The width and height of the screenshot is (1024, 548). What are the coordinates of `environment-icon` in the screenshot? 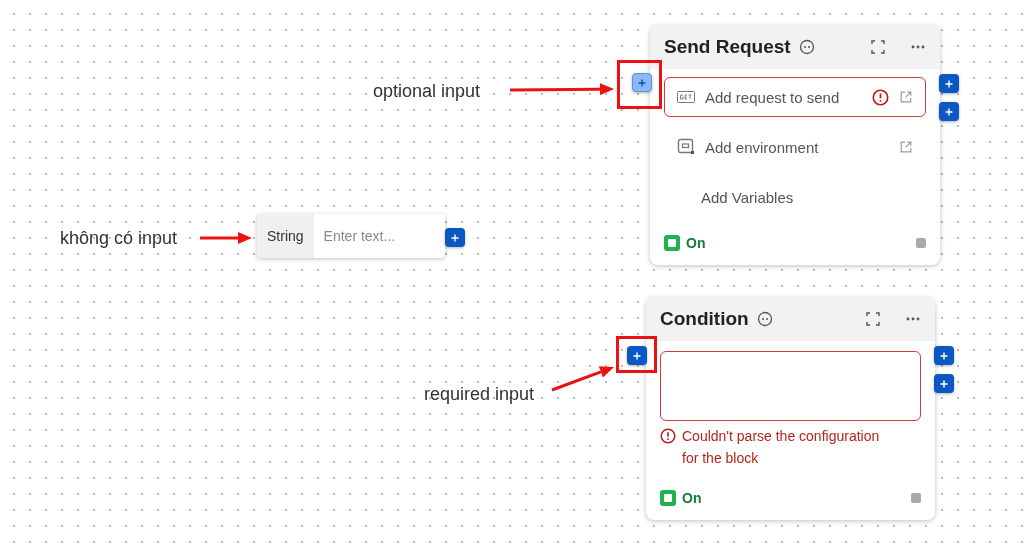 It's located at (686, 147).